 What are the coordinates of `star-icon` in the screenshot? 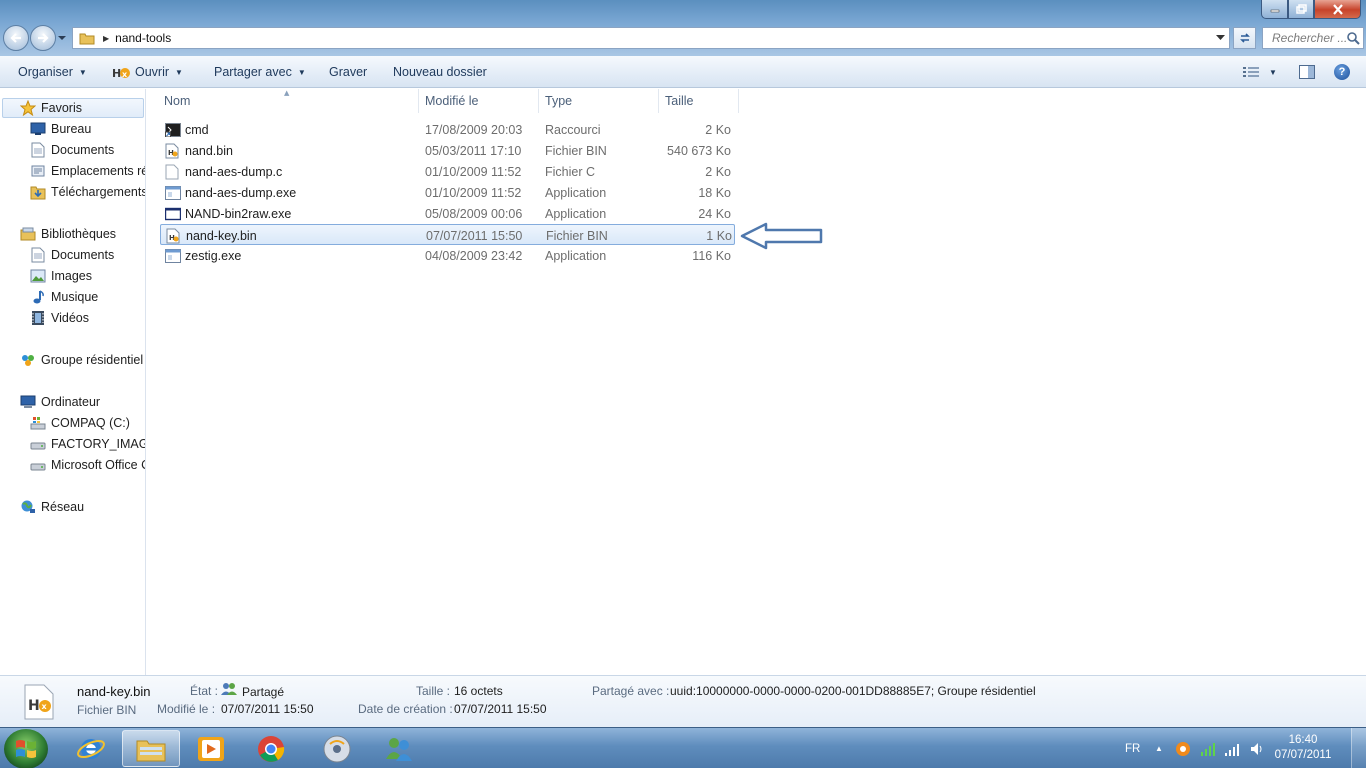 It's located at (28, 108).